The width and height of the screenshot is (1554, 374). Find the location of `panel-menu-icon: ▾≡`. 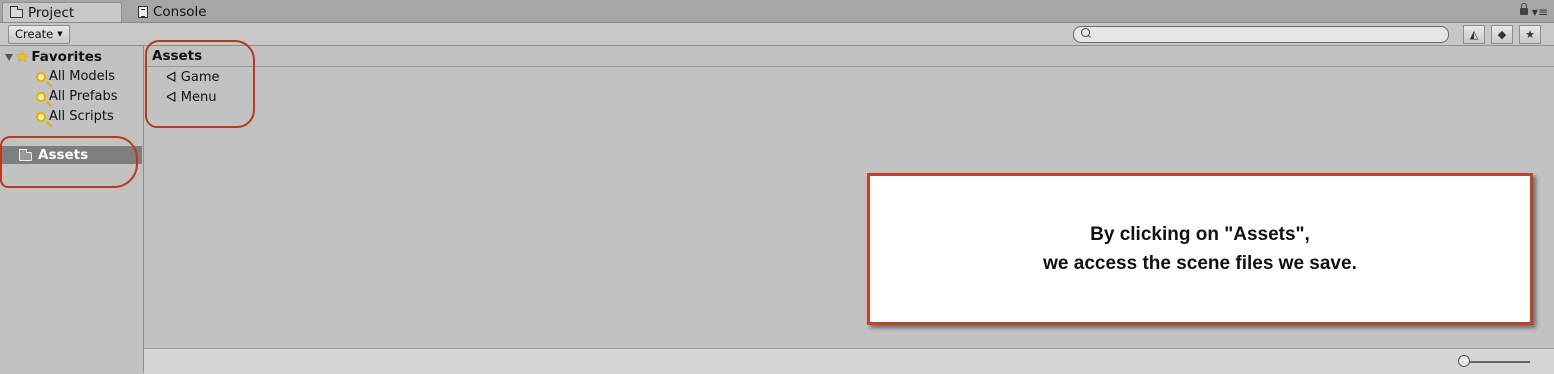

panel-menu-icon: ▾≡ is located at coordinates (1540, 12).